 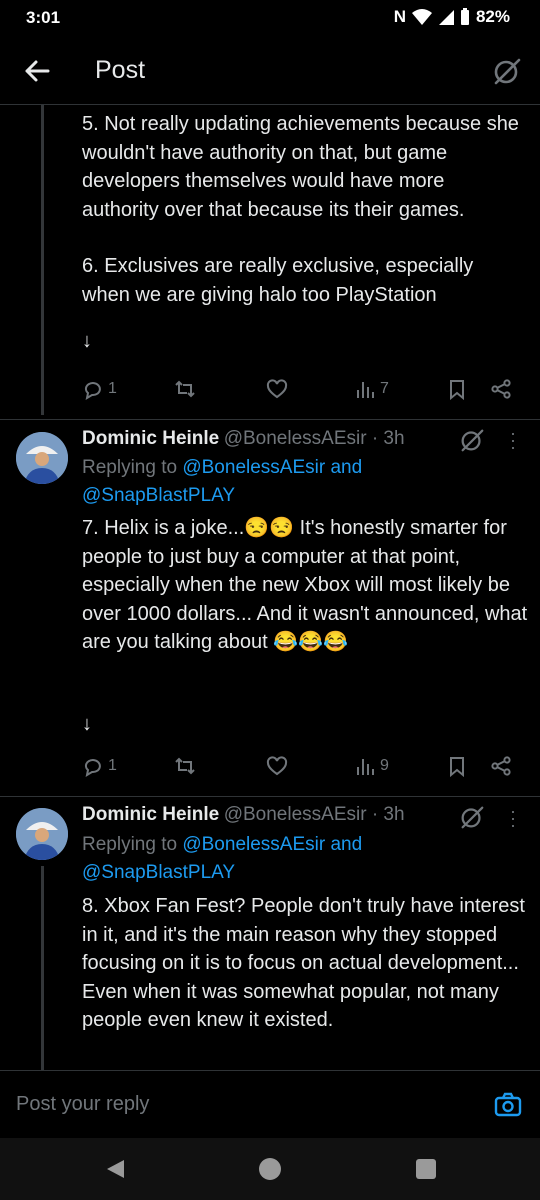 I want to click on post-3-header: Dominic Heinle @BonelessAEsir · 3h, so click(x=282, y=815).